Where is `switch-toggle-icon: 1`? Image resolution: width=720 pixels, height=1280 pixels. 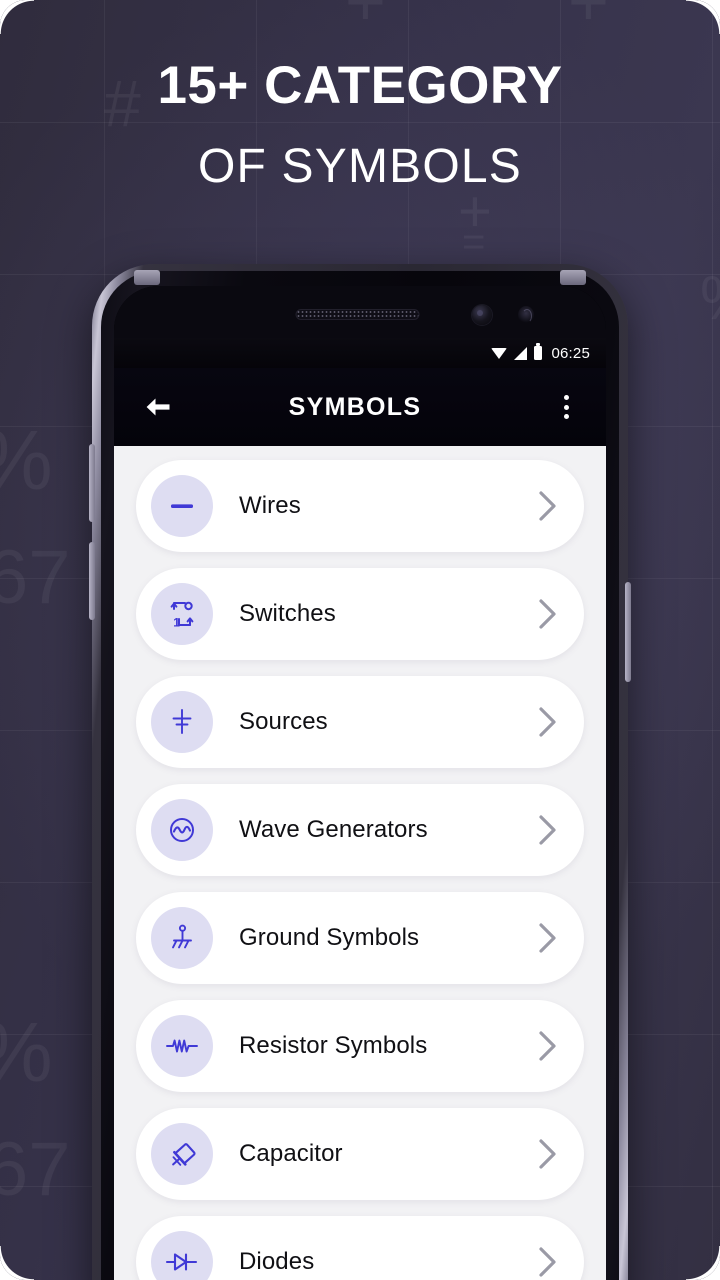 switch-toggle-icon: 1 is located at coordinates (182, 615).